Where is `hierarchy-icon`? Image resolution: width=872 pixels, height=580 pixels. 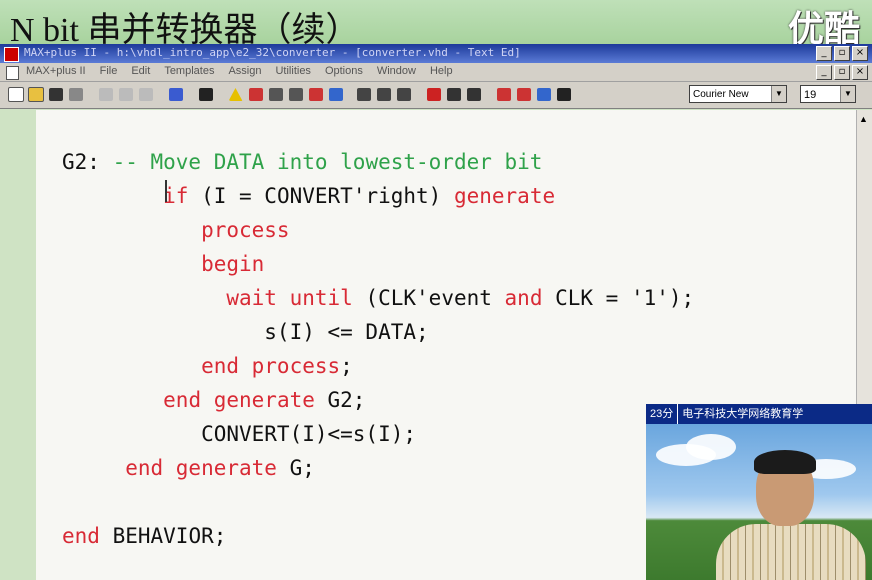
hierarchy-icon is located at coordinates (235, 94).